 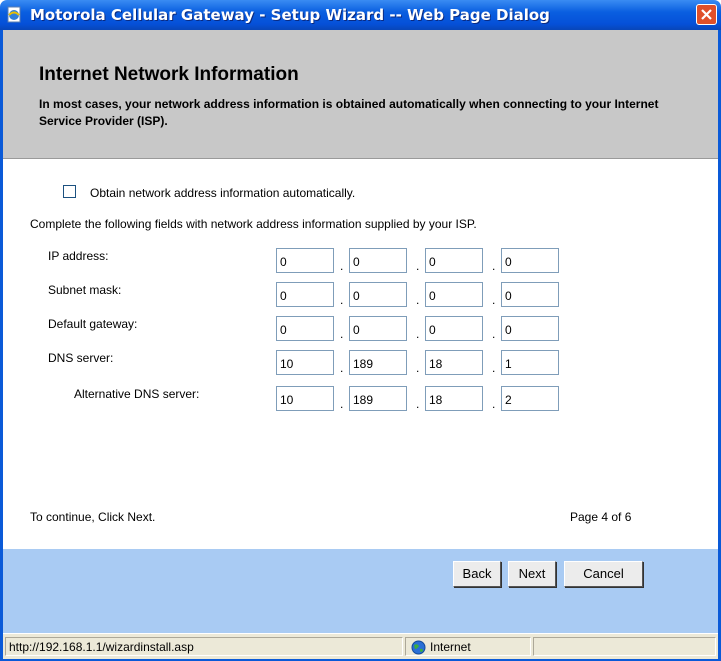 I want to click on close-icon, so click(x=706, y=14).